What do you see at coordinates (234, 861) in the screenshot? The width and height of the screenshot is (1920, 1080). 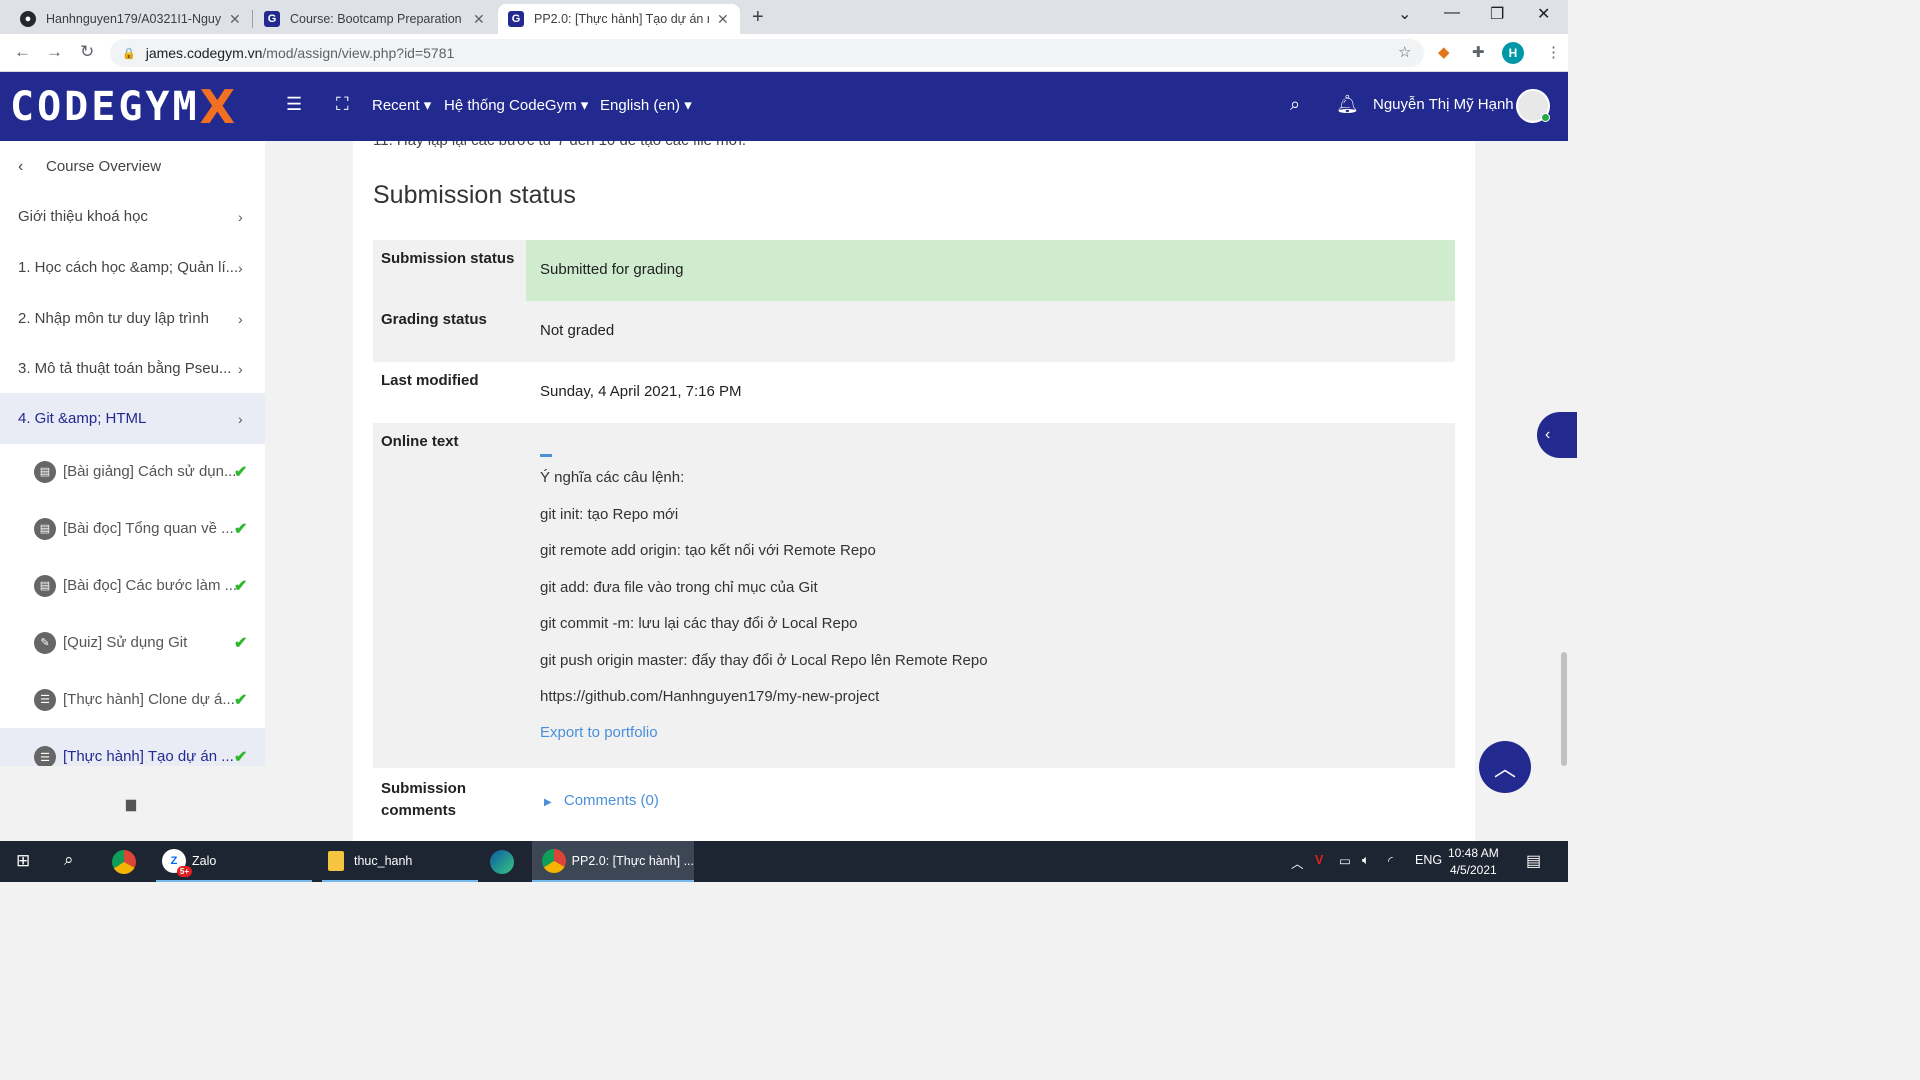 I see `taskbar-zalo: Z 5+ Zalo` at bounding box center [234, 861].